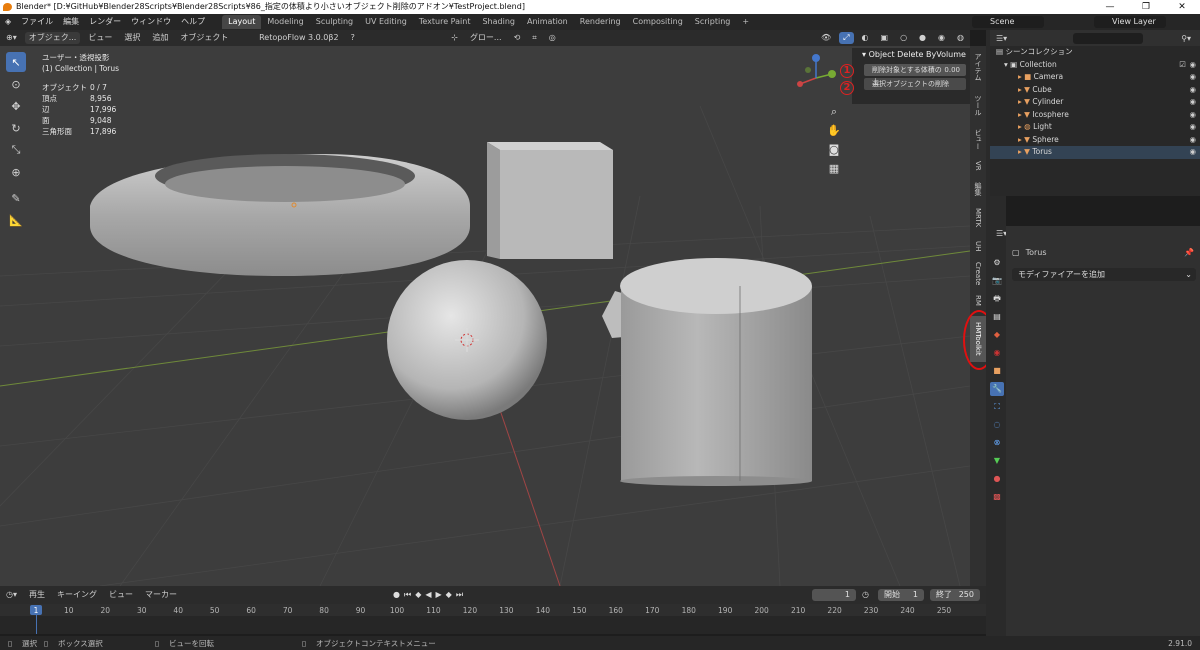  I want to click on maximize-button: ❐, so click(1146, 7).